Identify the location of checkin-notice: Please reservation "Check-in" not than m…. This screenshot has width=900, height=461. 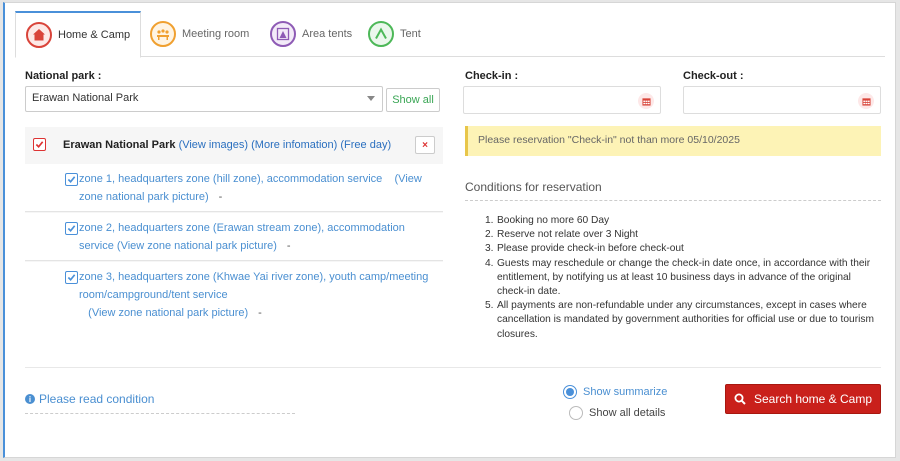
(673, 141).